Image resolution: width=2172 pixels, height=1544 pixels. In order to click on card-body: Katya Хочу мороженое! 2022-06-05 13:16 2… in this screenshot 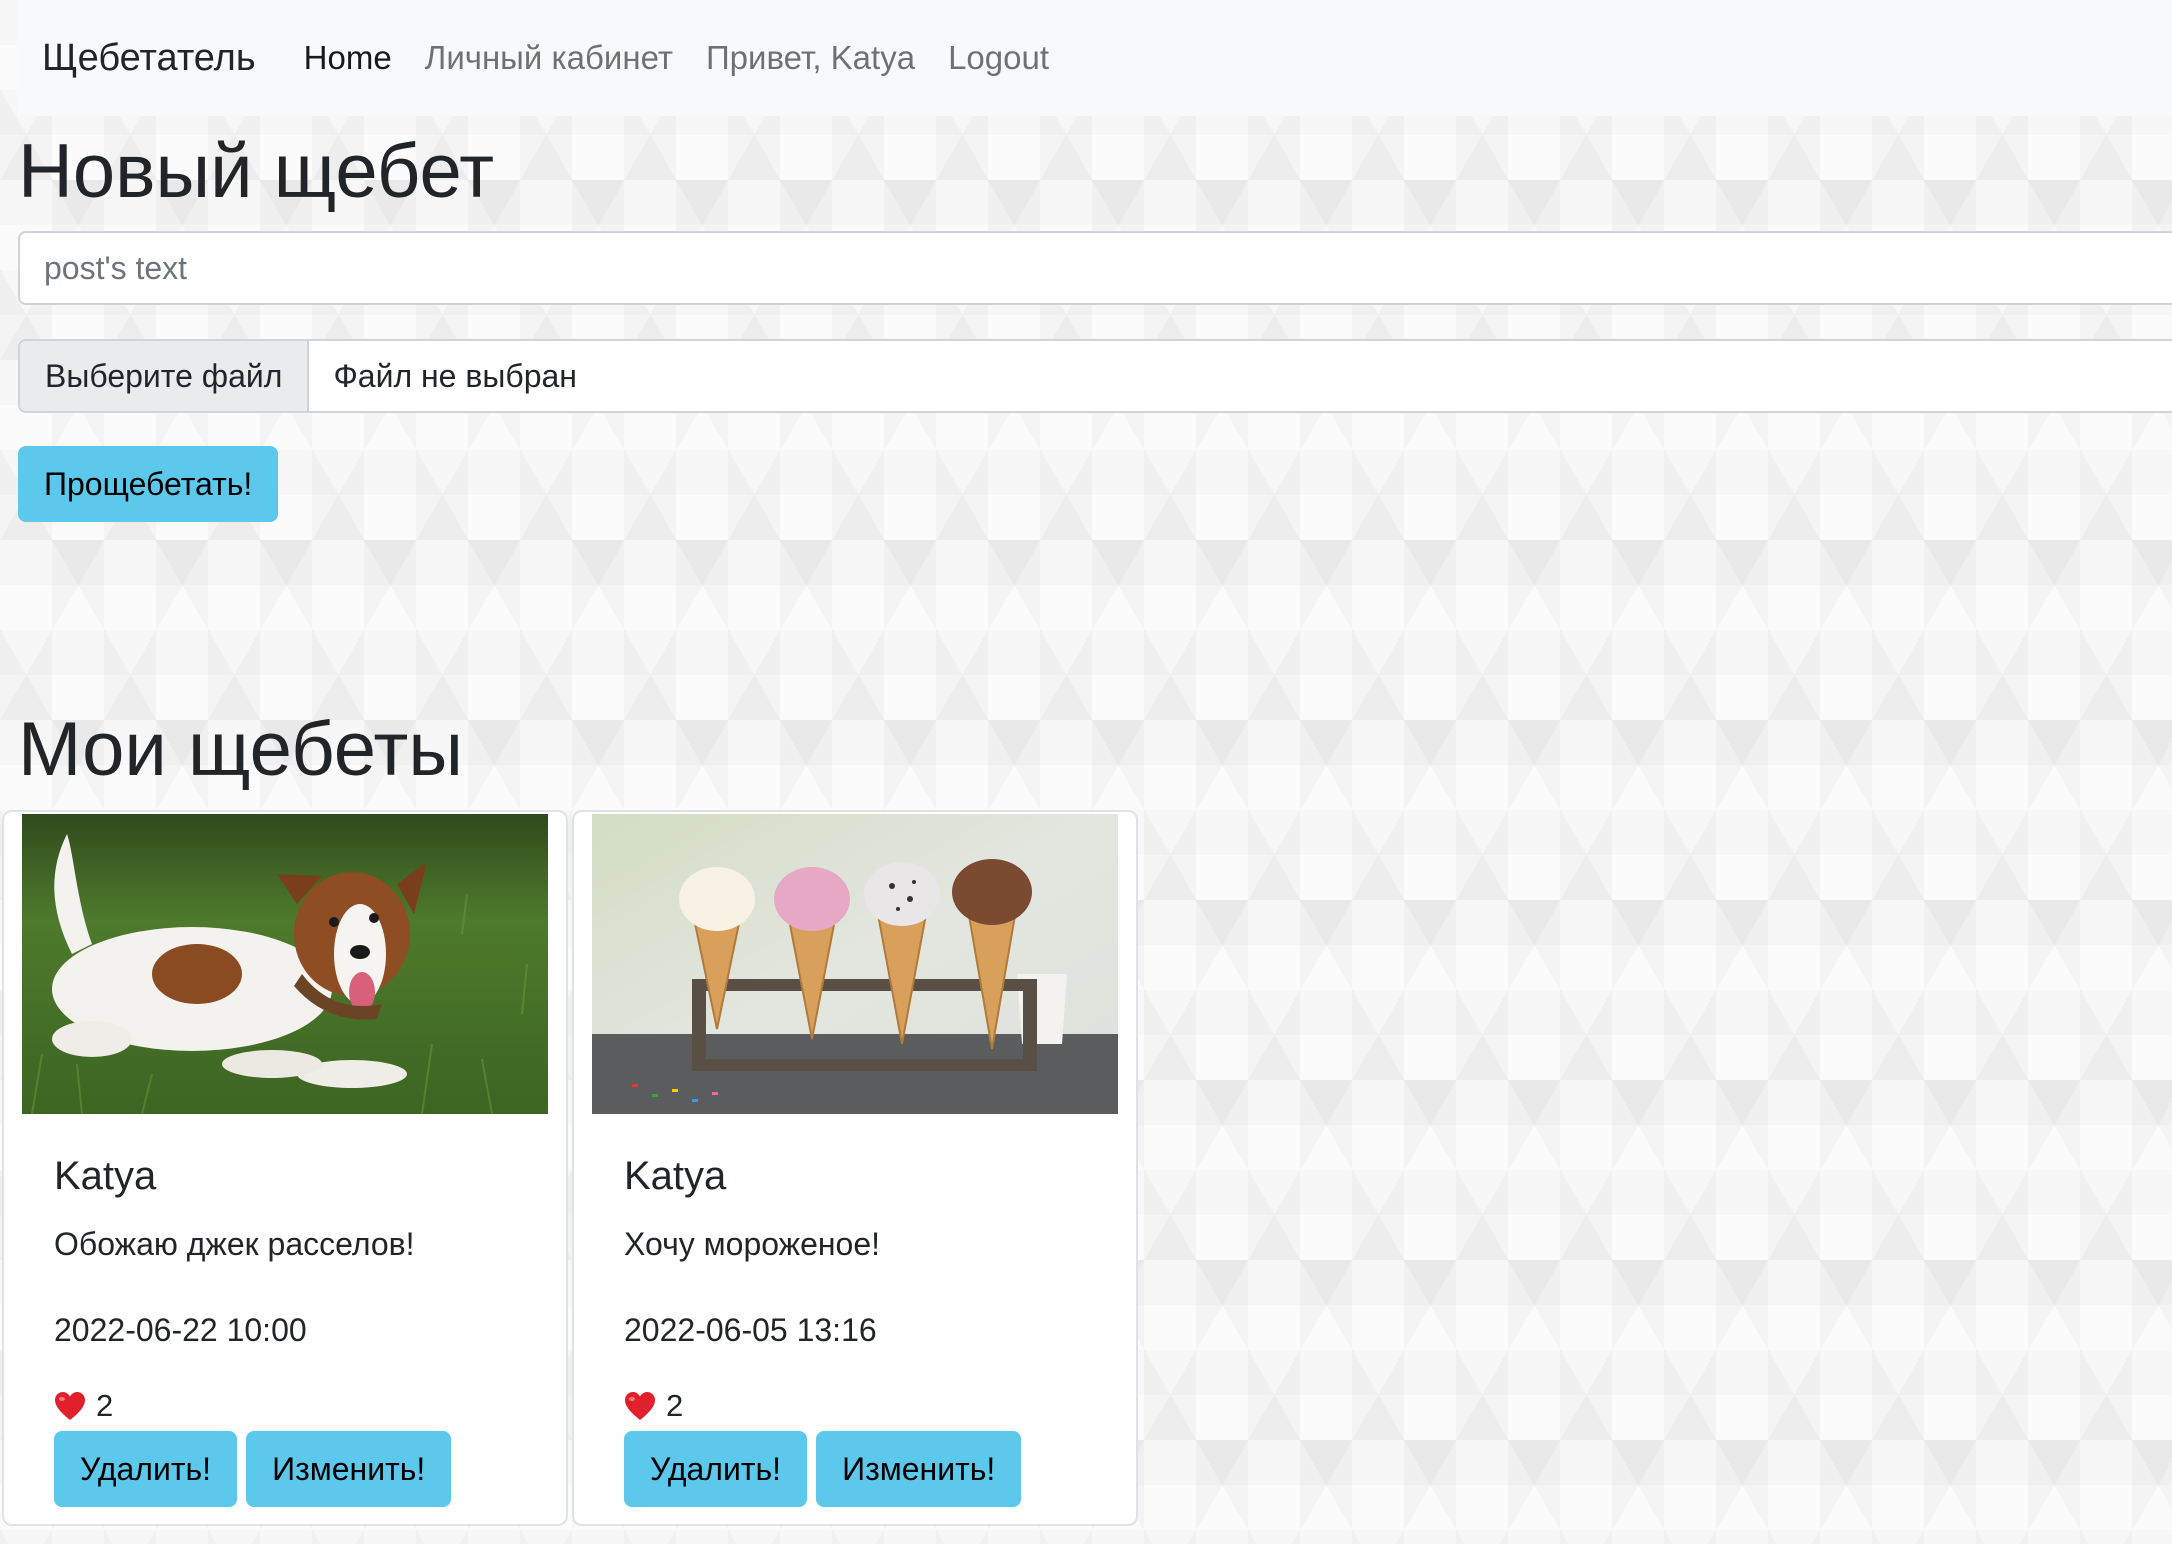, I will do `click(870, 1329)`.